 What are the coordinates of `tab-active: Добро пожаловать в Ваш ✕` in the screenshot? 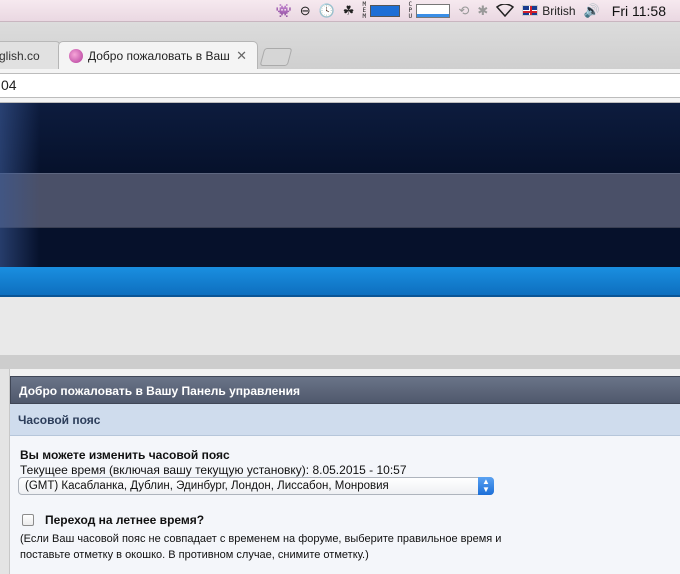 It's located at (158, 55).